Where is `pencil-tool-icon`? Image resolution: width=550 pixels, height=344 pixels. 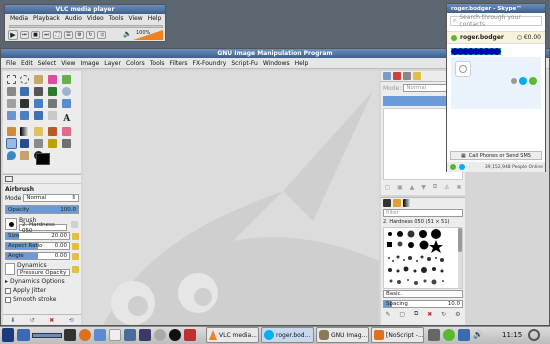
pencil-tool-icon is located at coordinates (39, 131).